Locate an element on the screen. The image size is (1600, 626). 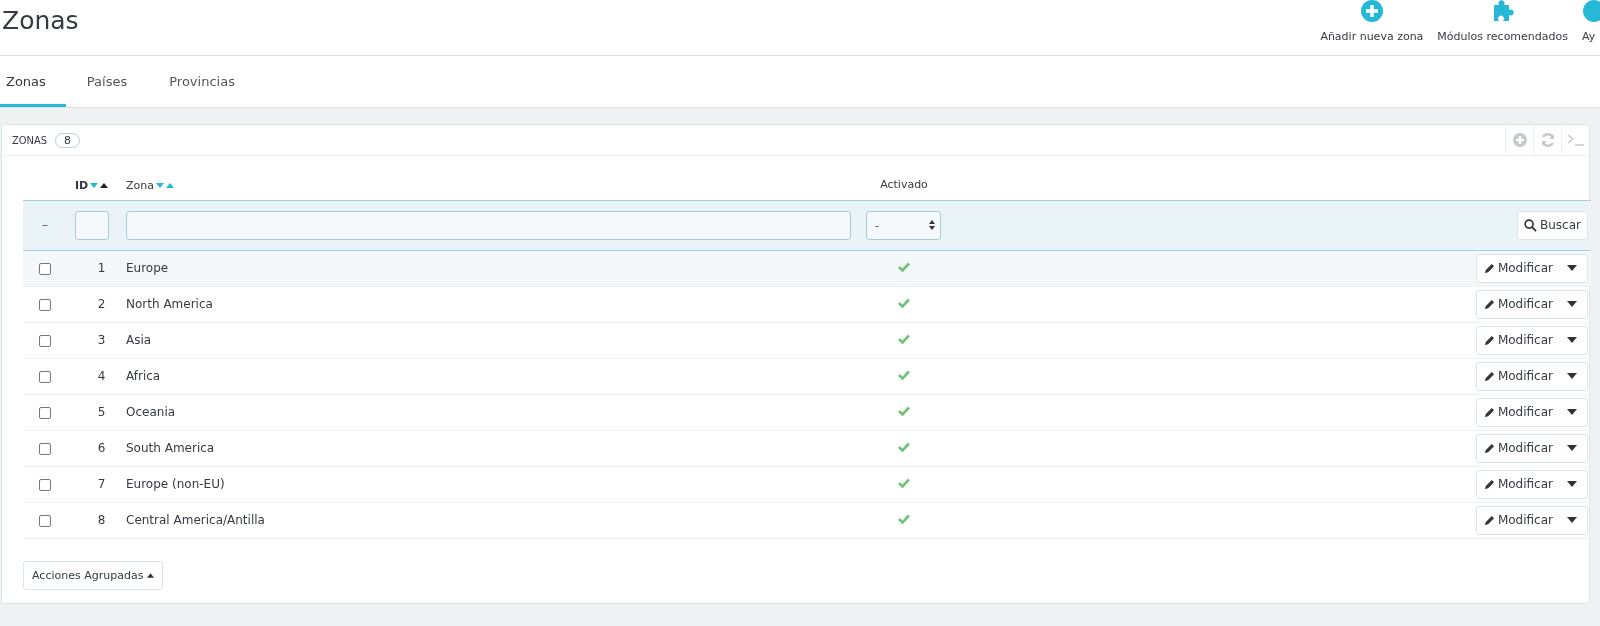
column-header: Activado is located at coordinates (904, 185).